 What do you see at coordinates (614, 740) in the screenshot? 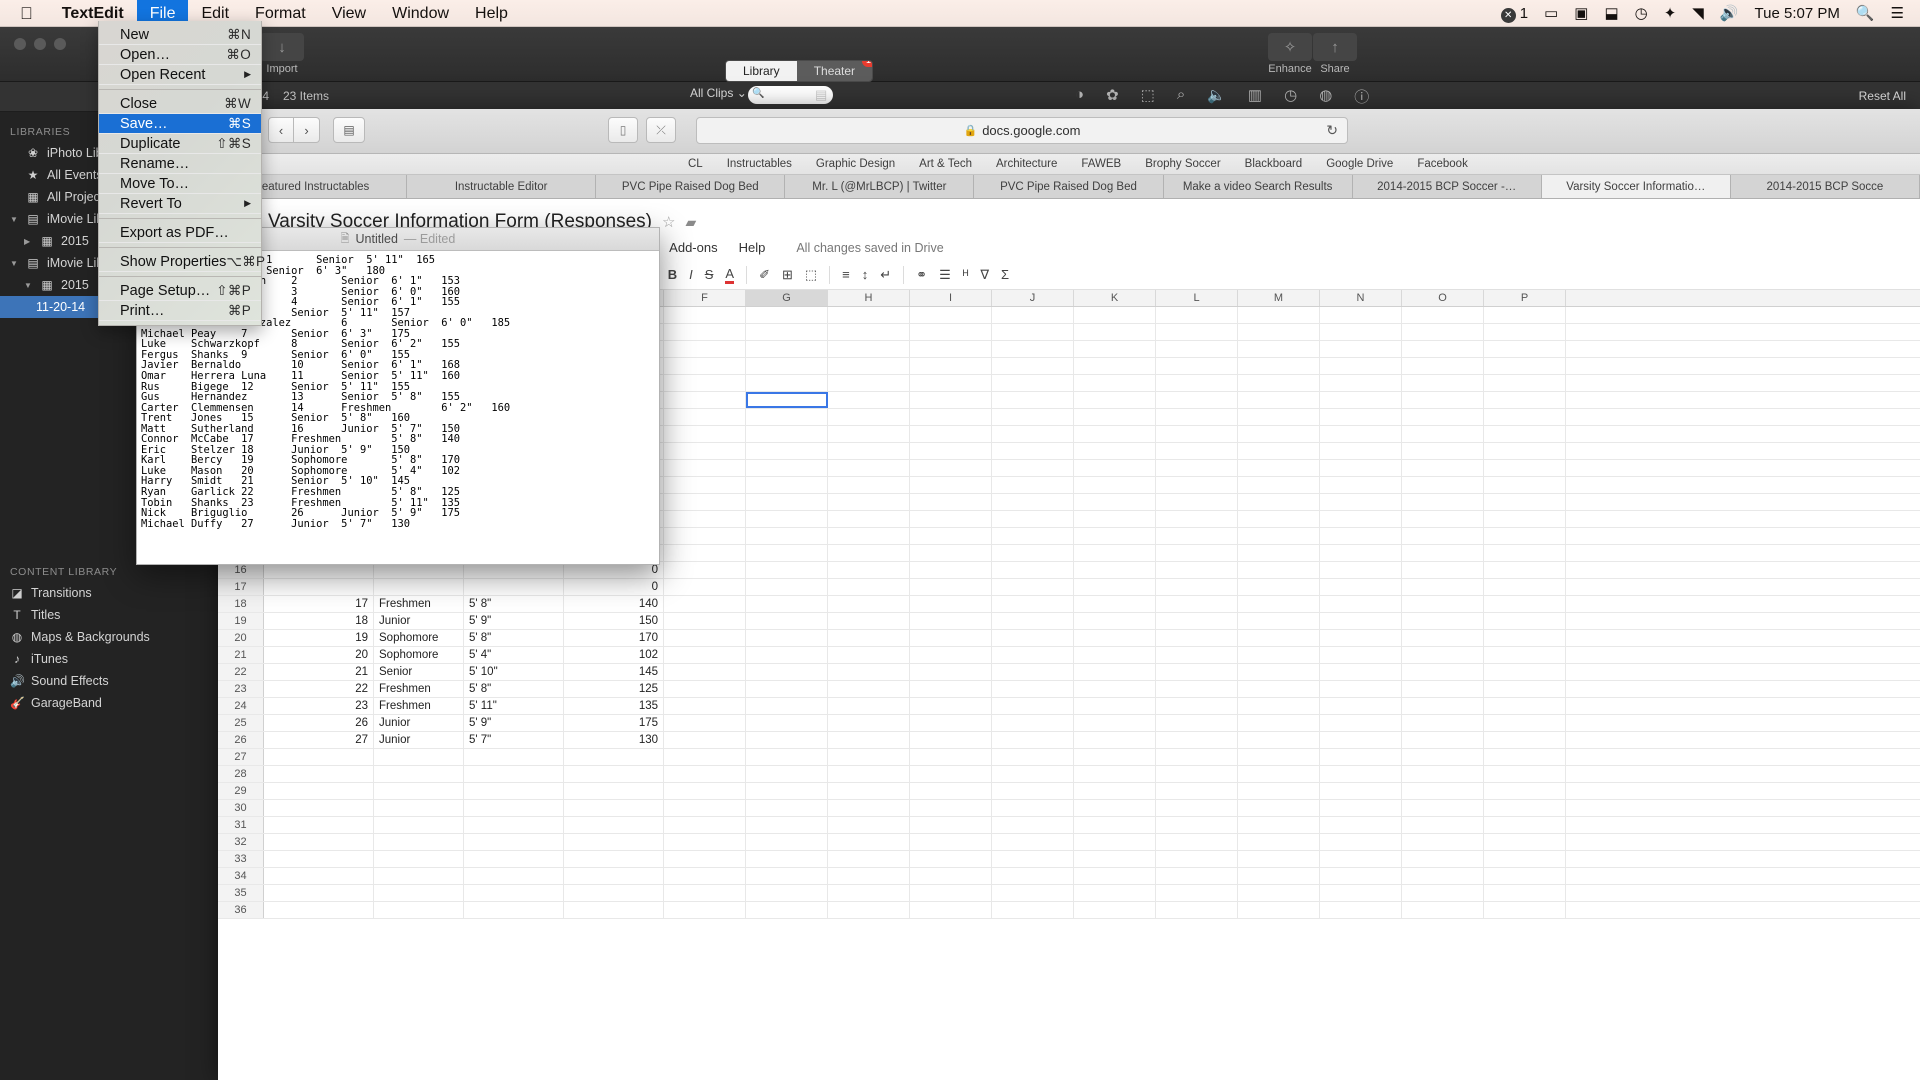
I see `cell: 130` at bounding box center [614, 740].